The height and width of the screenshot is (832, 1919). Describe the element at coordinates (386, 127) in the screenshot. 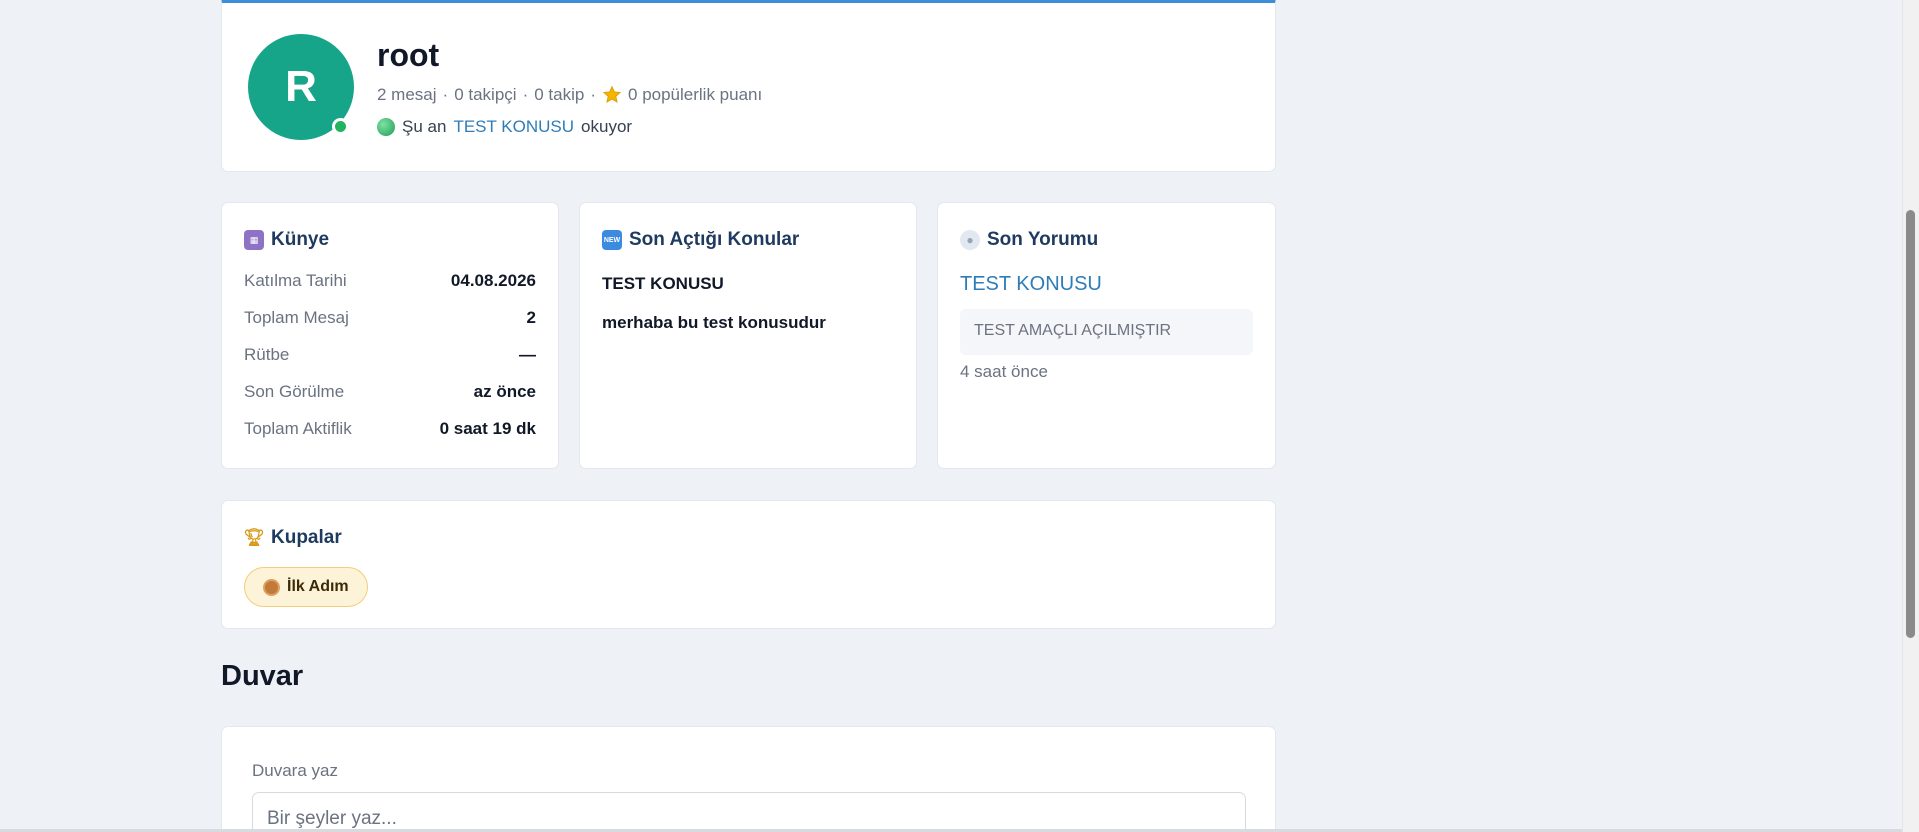

I see `globe-icon` at that location.